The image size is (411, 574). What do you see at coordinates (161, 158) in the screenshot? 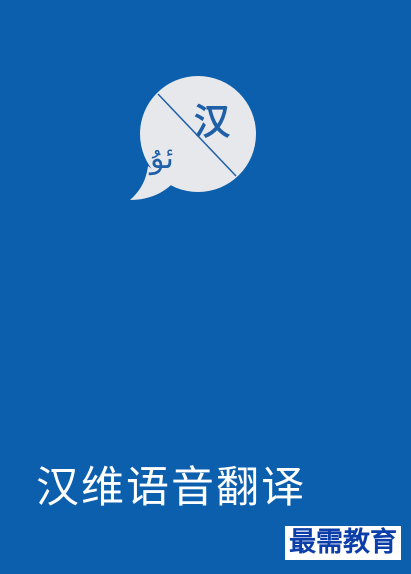
I see `logo-uyghur-char: ئۇ` at bounding box center [161, 158].